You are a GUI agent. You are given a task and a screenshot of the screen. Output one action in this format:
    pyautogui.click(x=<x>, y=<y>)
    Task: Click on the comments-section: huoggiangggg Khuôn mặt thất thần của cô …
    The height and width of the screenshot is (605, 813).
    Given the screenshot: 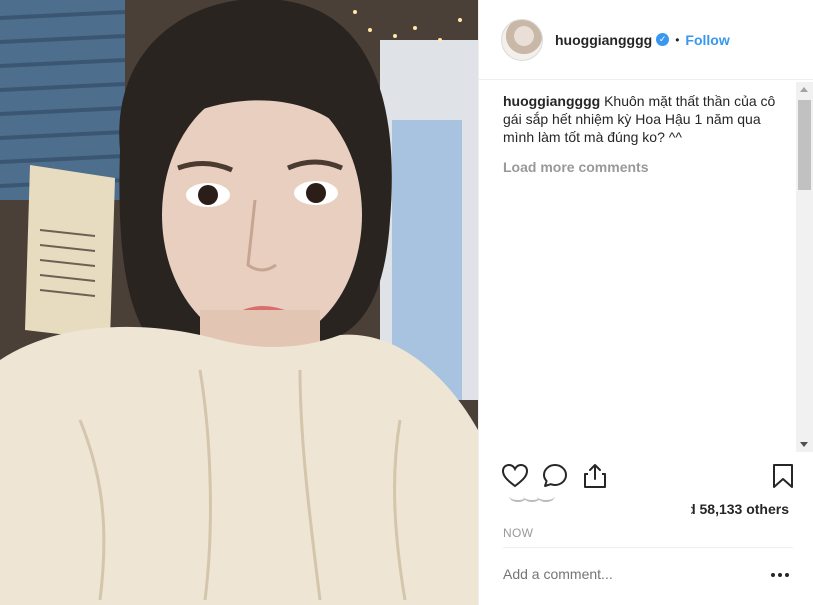 What is the action you would take?
    pyautogui.click(x=649, y=134)
    